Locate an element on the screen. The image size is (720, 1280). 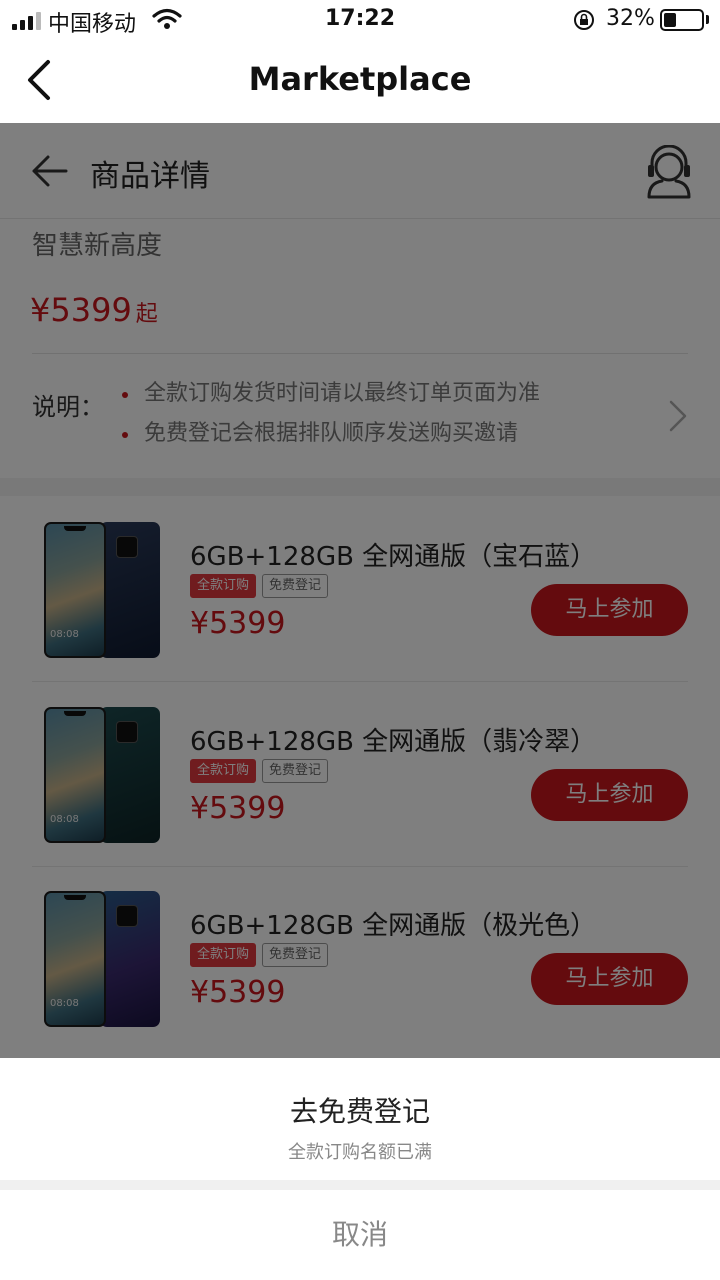
free-register-option-subtitle: 全款订购名额已满 is located at coordinates (360, 1152).